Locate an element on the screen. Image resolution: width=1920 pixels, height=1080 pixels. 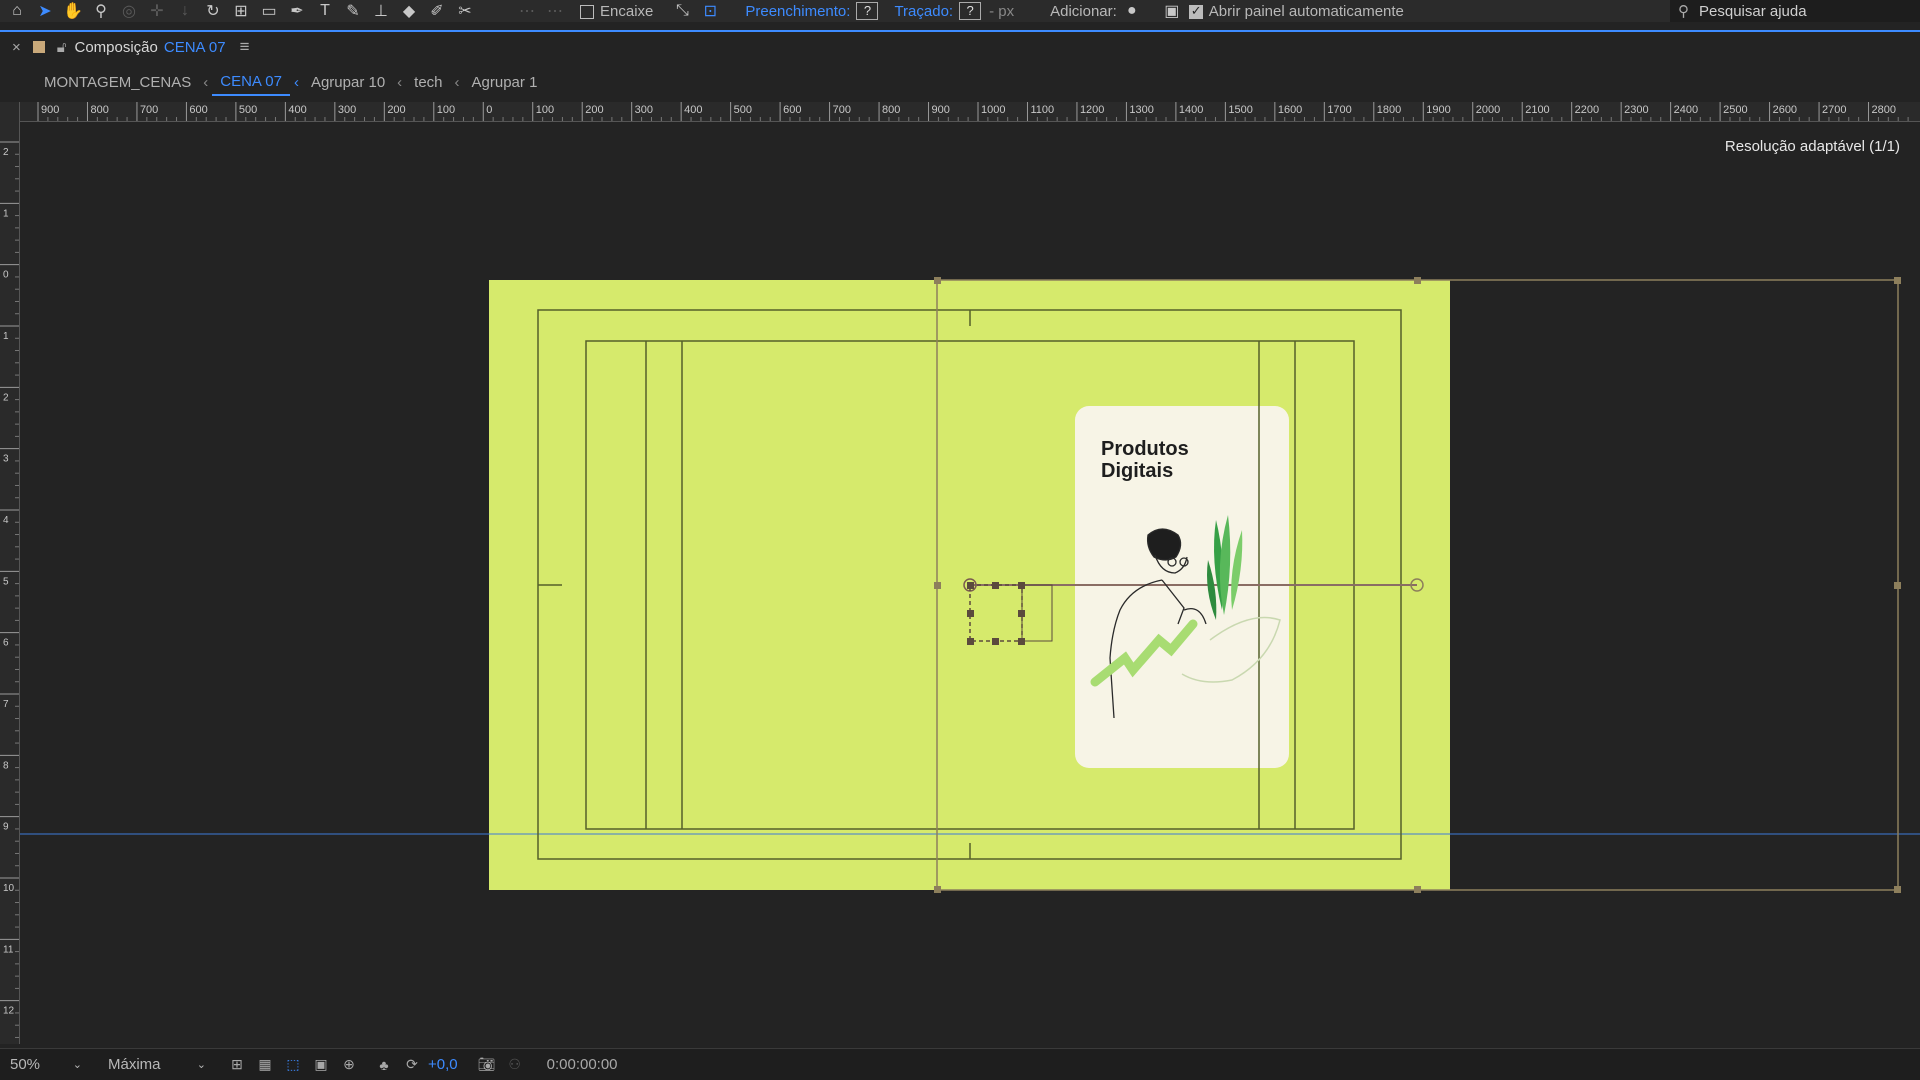
fast-previews-icon: ⊞ is located at coordinates (237, 1065).